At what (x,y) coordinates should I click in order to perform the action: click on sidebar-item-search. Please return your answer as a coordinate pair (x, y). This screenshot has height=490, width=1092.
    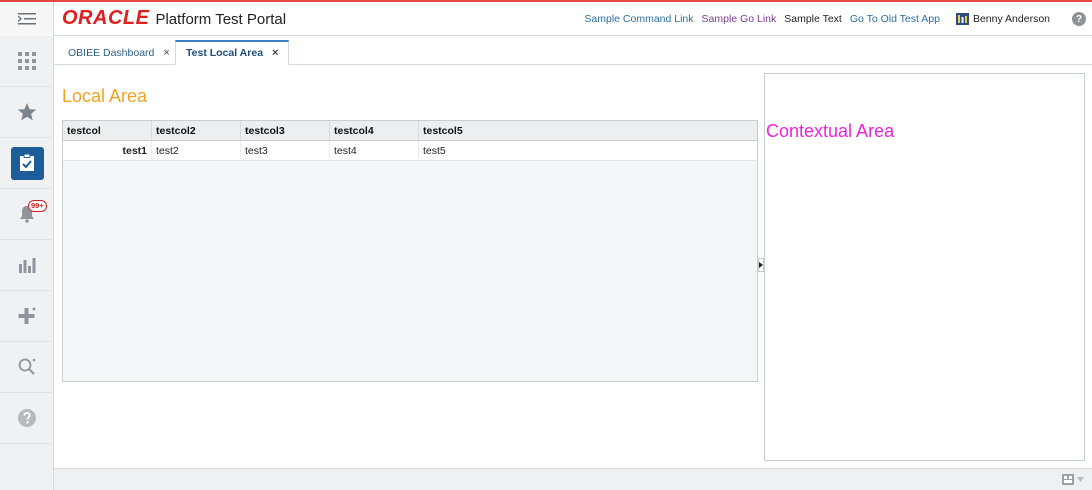
    Looking at the image, I should click on (27, 367).